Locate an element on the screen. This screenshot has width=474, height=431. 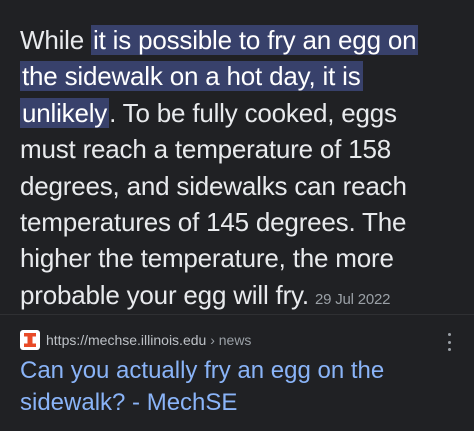
snippet-highlight: it is possible to fry an egg on is located at coordinates (255, 40).